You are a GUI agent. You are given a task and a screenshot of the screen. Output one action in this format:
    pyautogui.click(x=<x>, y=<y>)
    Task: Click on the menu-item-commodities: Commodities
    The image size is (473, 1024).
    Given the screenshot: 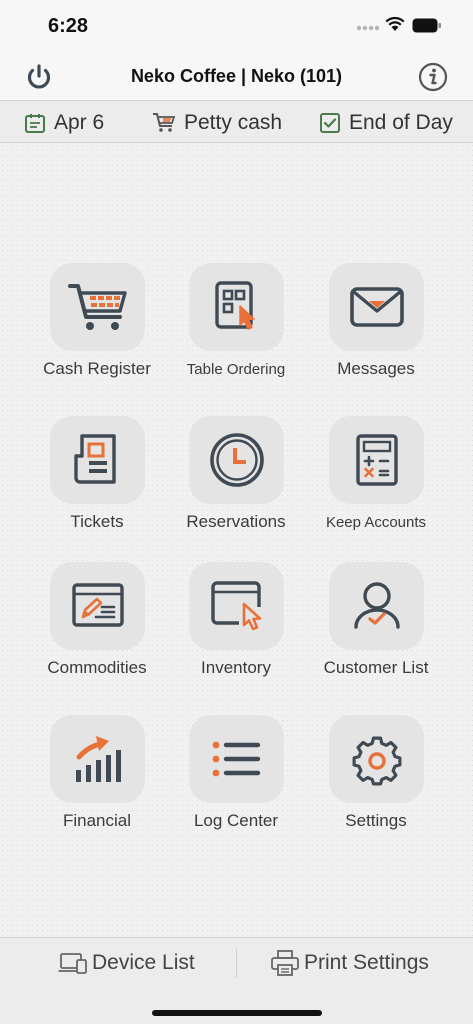 What is the action you would take?
    pyautogui.click(x=97, y=627)
    